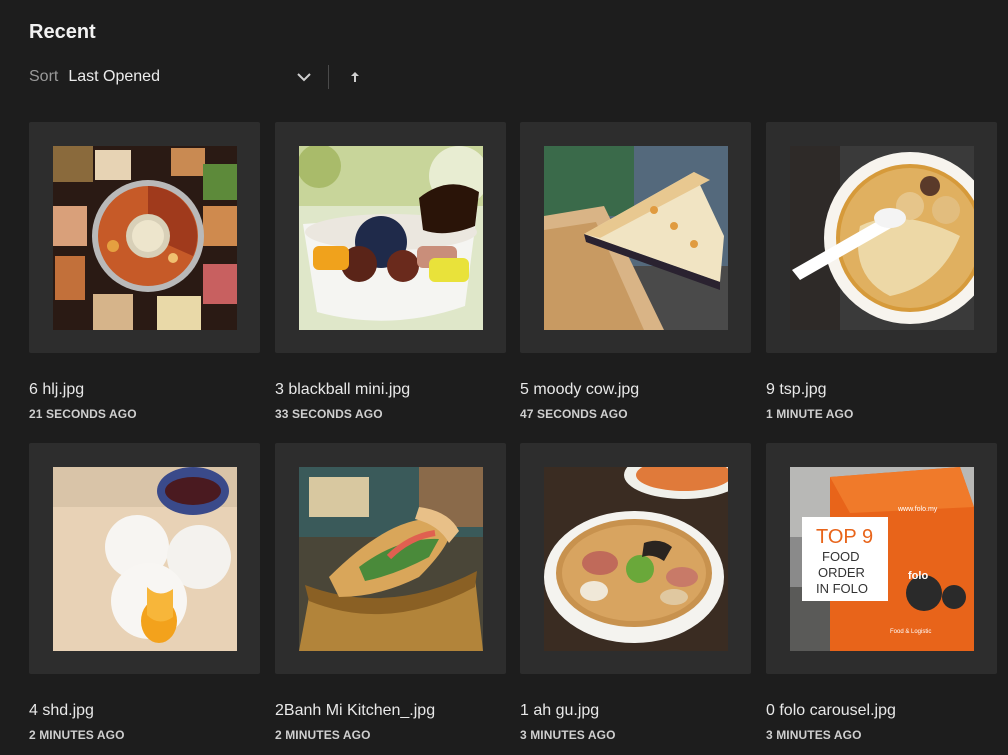 The width and height of the screenshot is (1008, 755). What do you see at coordinates (83, 414) in the screenshot?
I see `file-timestamp: 21 SECONDS AGO` at bounding box center [83, 414].